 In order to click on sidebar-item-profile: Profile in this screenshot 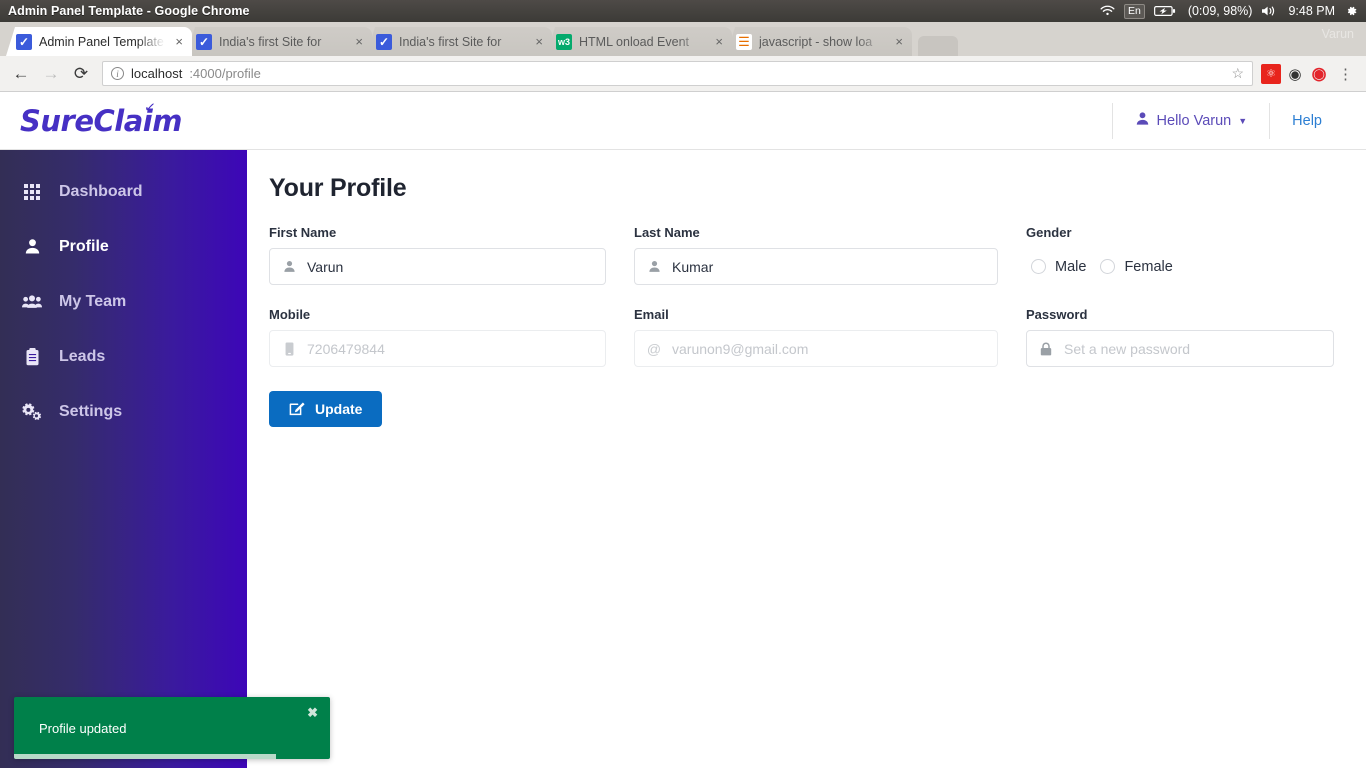, I will do `click(123, 246)`.